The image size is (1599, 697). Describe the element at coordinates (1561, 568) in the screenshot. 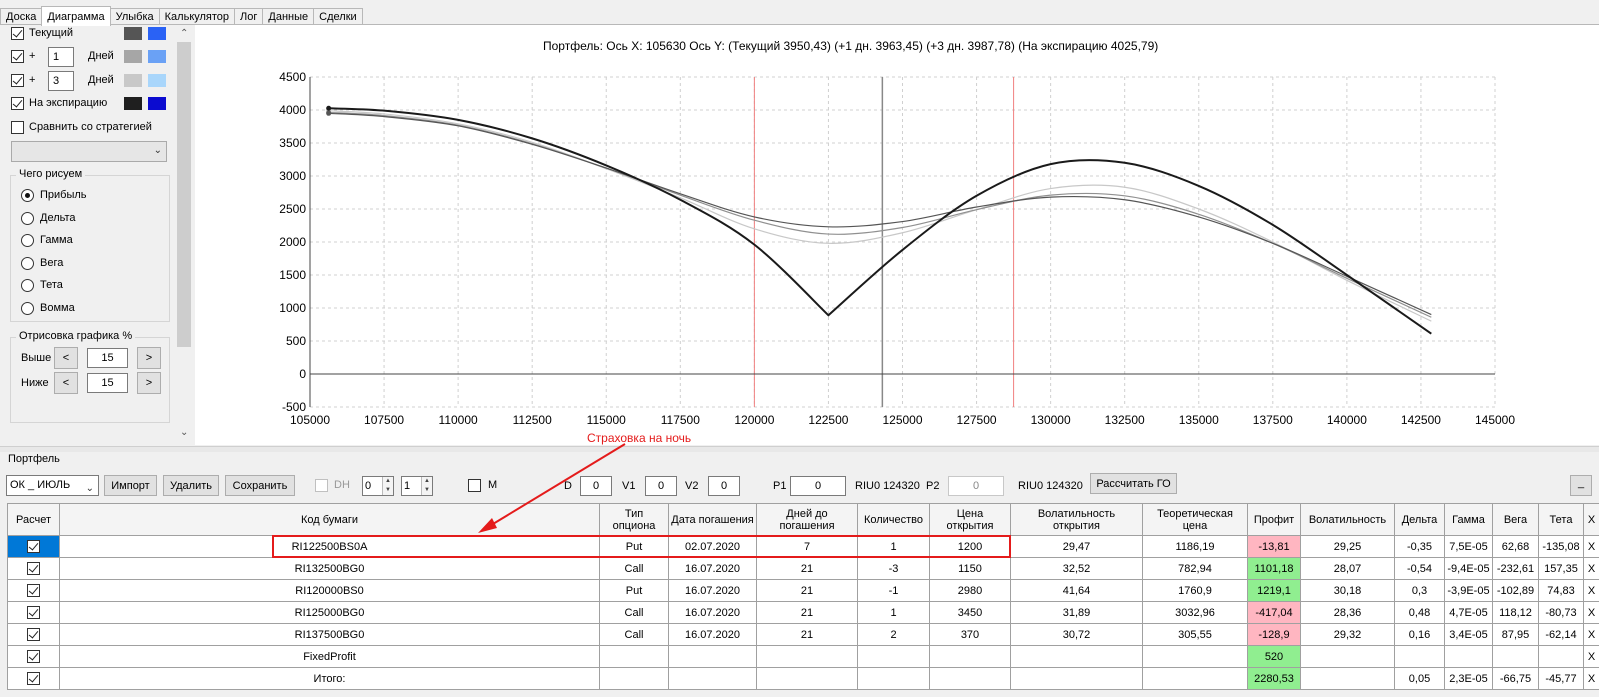

I see `table-cell: 157,35` at that location.